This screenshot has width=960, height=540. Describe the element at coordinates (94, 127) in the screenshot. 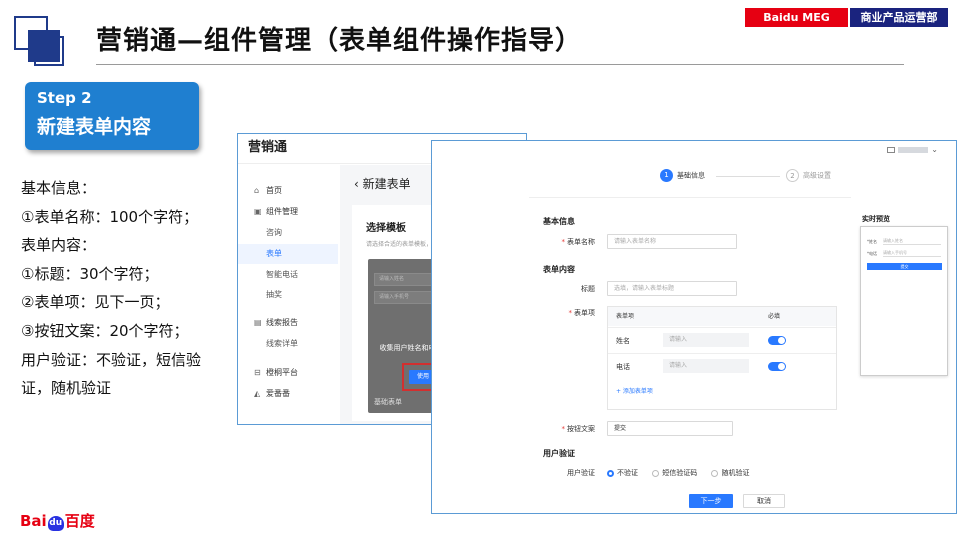

I see `step-name: 新建表单内容` at that location.